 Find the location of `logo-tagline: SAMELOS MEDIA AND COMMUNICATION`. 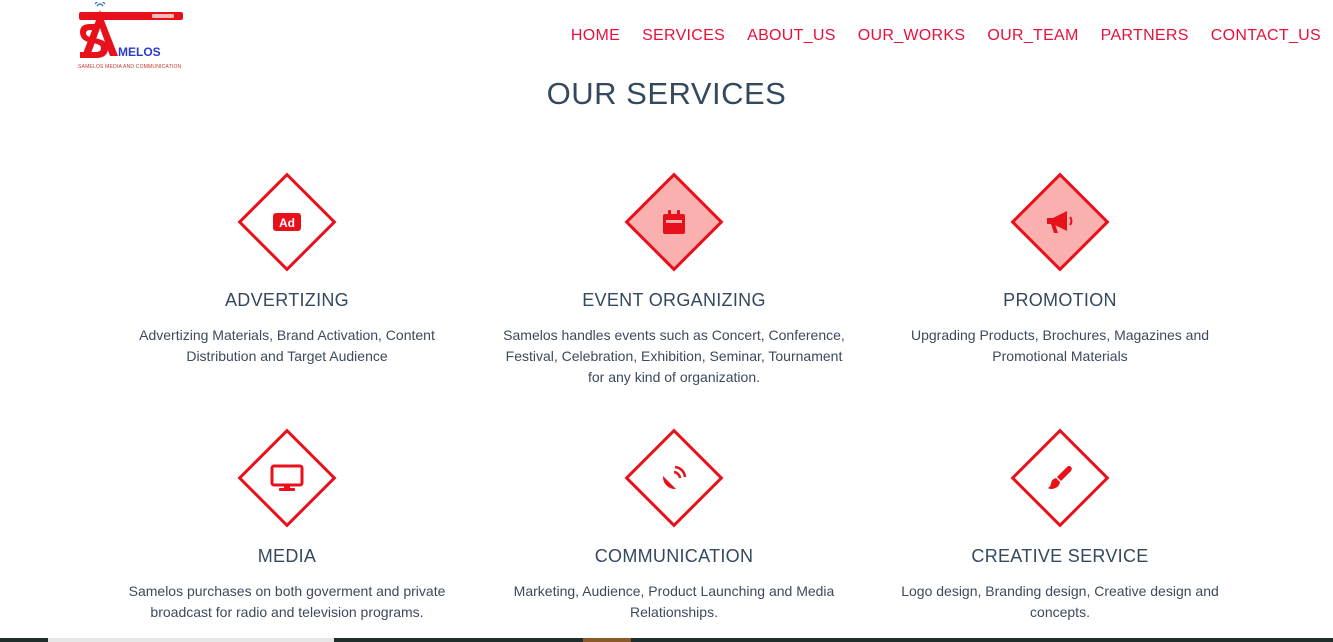

logo-tagline: SAMELOS MEDIA AND COMMUNICATION is located at coordinates (130, 67).